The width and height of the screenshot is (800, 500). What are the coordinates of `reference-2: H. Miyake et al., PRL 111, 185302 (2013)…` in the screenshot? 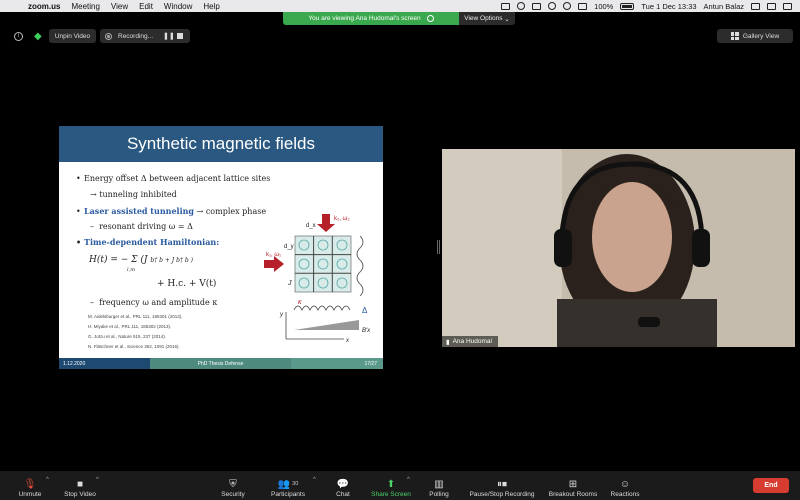 It's located at (130, 326).